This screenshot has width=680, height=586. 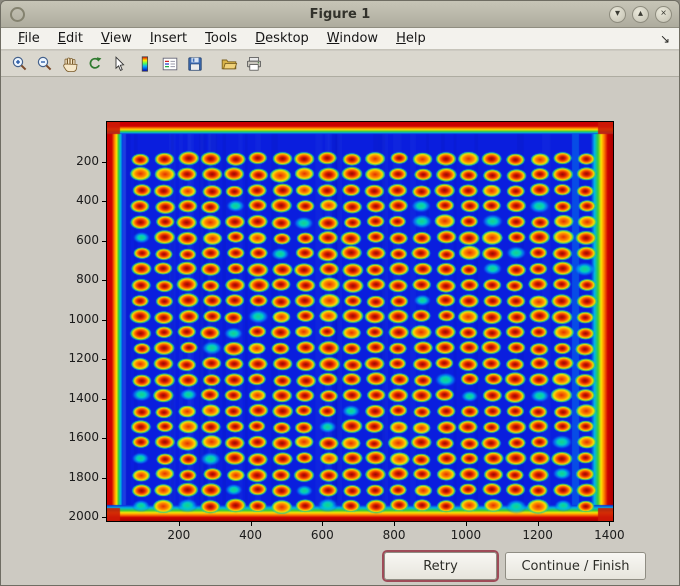 I want to click on zoom-in-icon, so click(x=19, y=63).